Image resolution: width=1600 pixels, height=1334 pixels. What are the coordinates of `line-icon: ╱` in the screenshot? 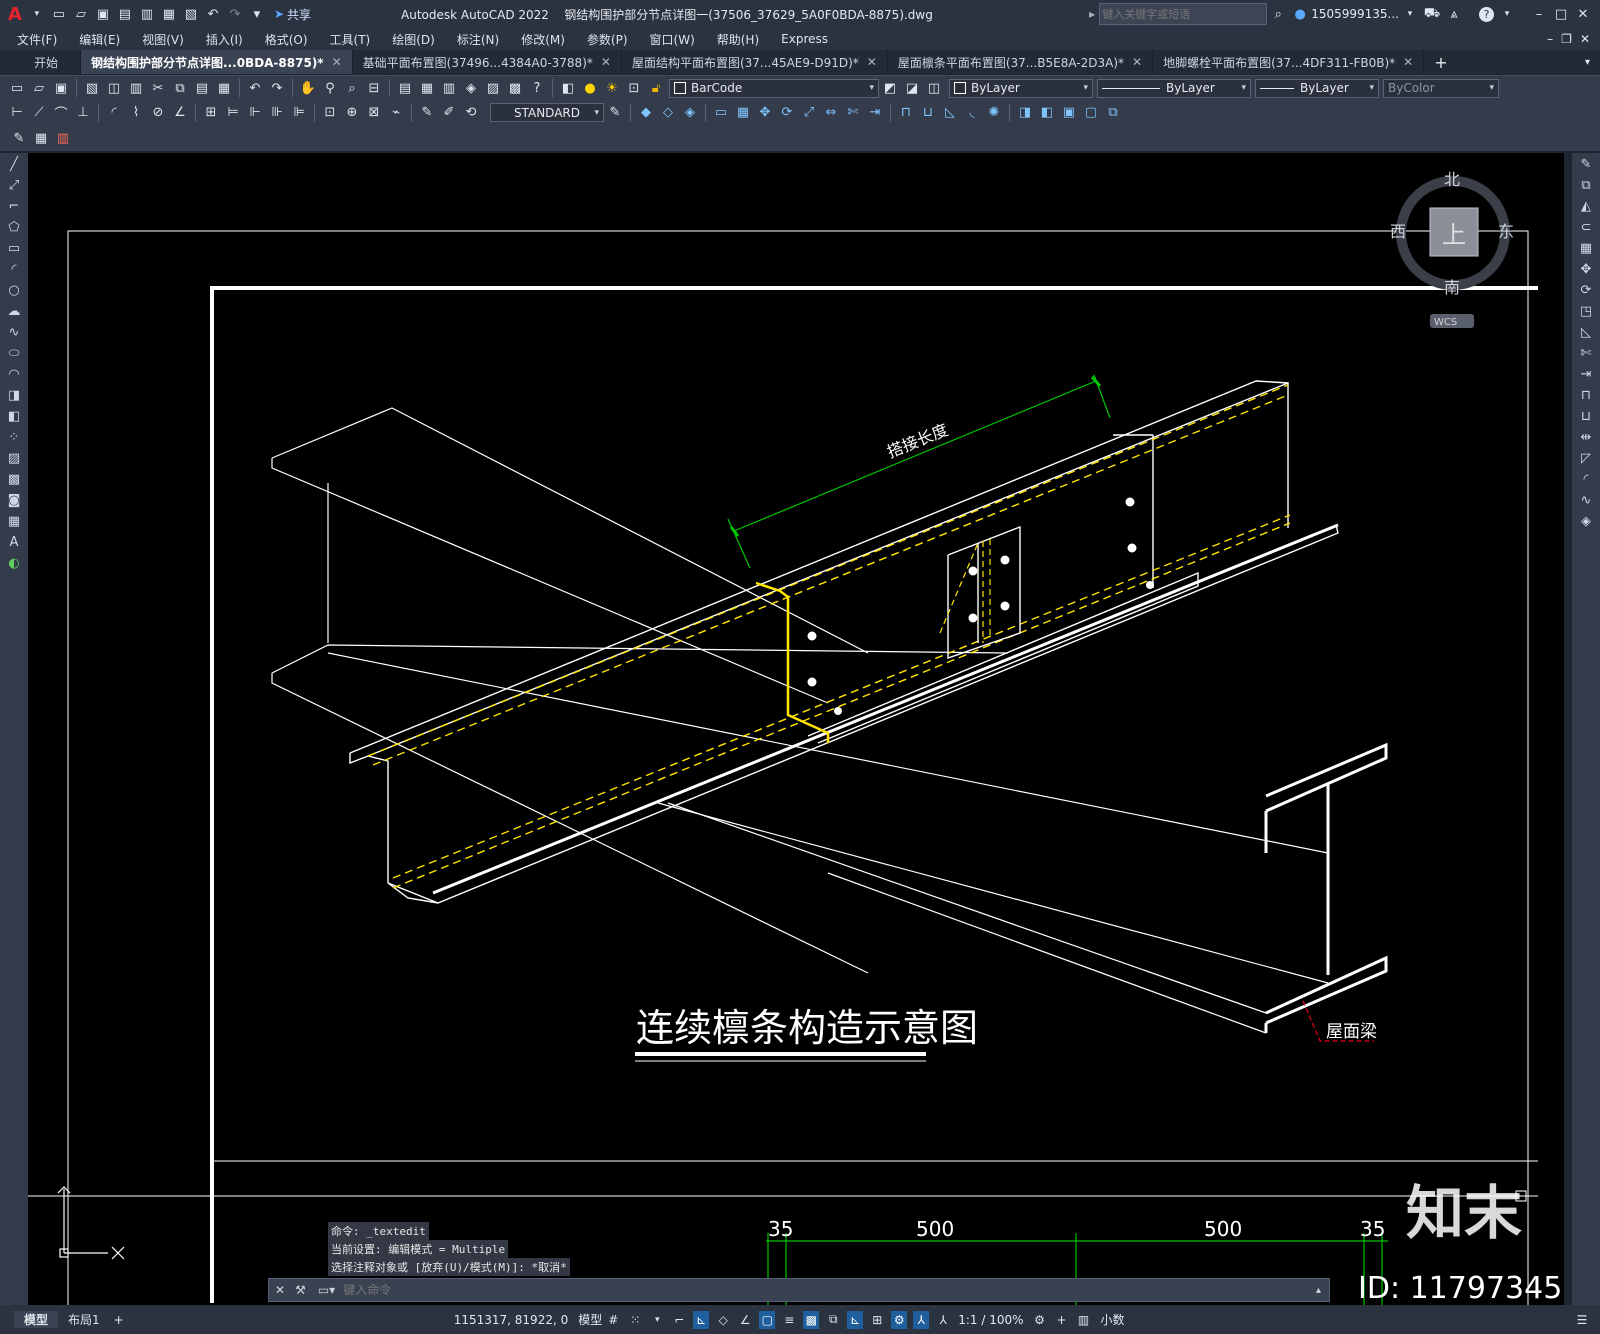 It's located at (14, 164).